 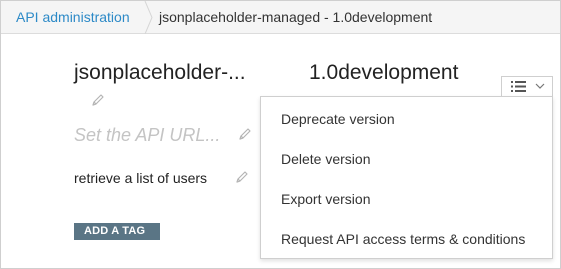 I want to click on list-icon, so click(x=518, y=86).